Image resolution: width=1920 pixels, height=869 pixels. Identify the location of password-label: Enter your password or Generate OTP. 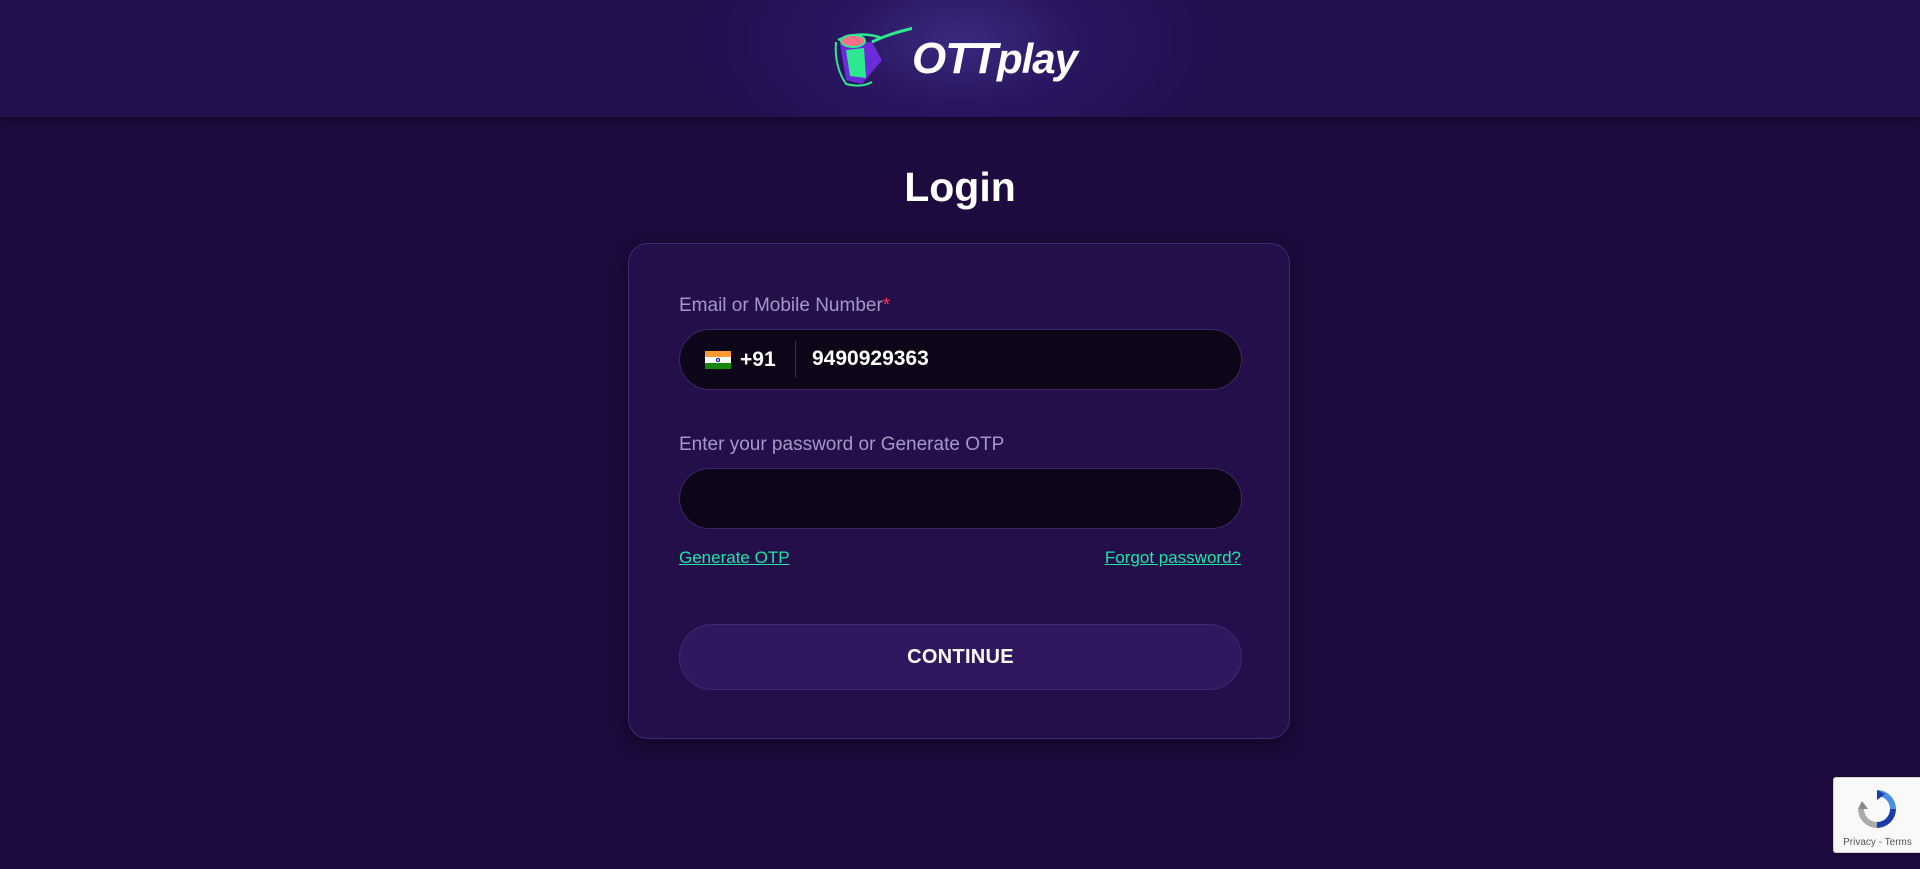
(842, 444).